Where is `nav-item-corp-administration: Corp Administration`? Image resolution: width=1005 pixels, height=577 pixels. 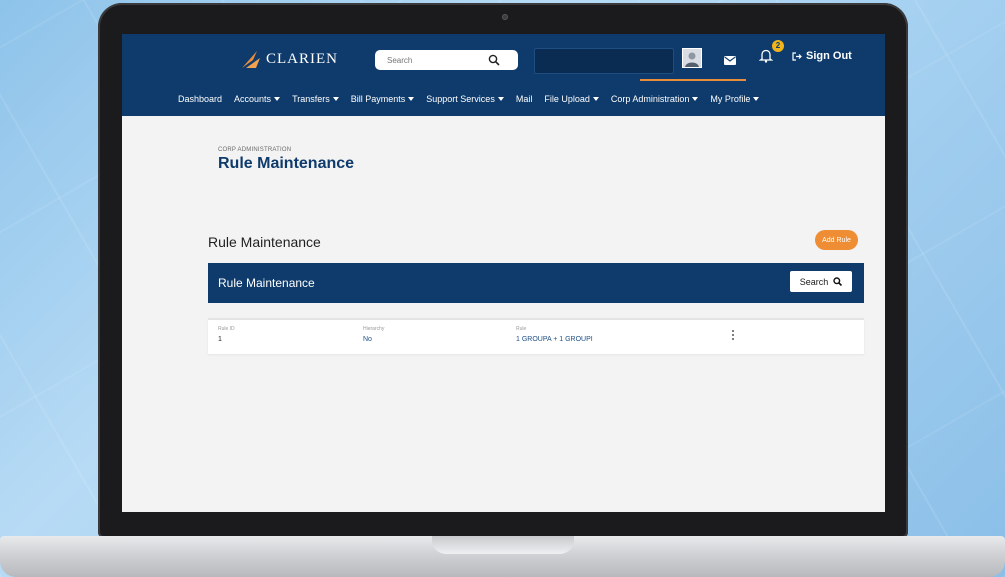 nav-item-corp-administration: Corp Administration is located at coordinates (655, 99).